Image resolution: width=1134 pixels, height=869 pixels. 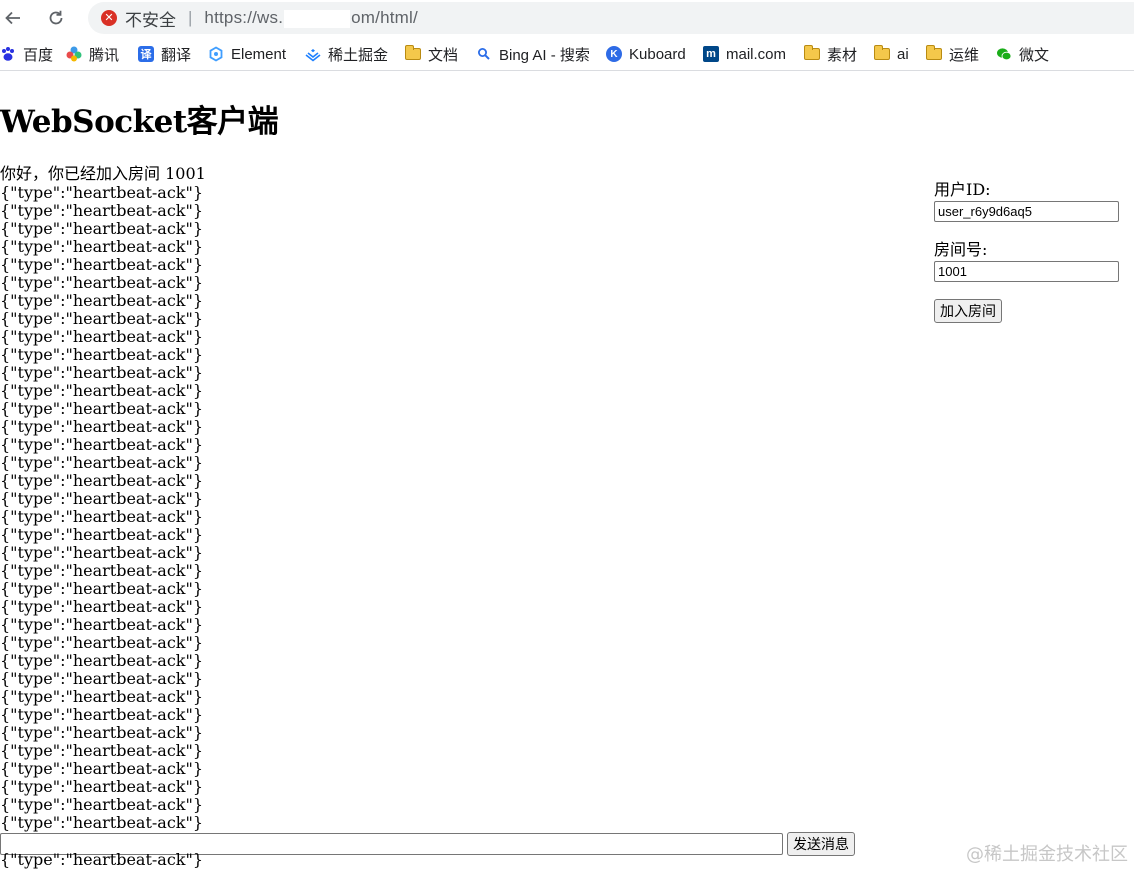 I want to click on back-arrow-icon, so click(x=12, y=18).